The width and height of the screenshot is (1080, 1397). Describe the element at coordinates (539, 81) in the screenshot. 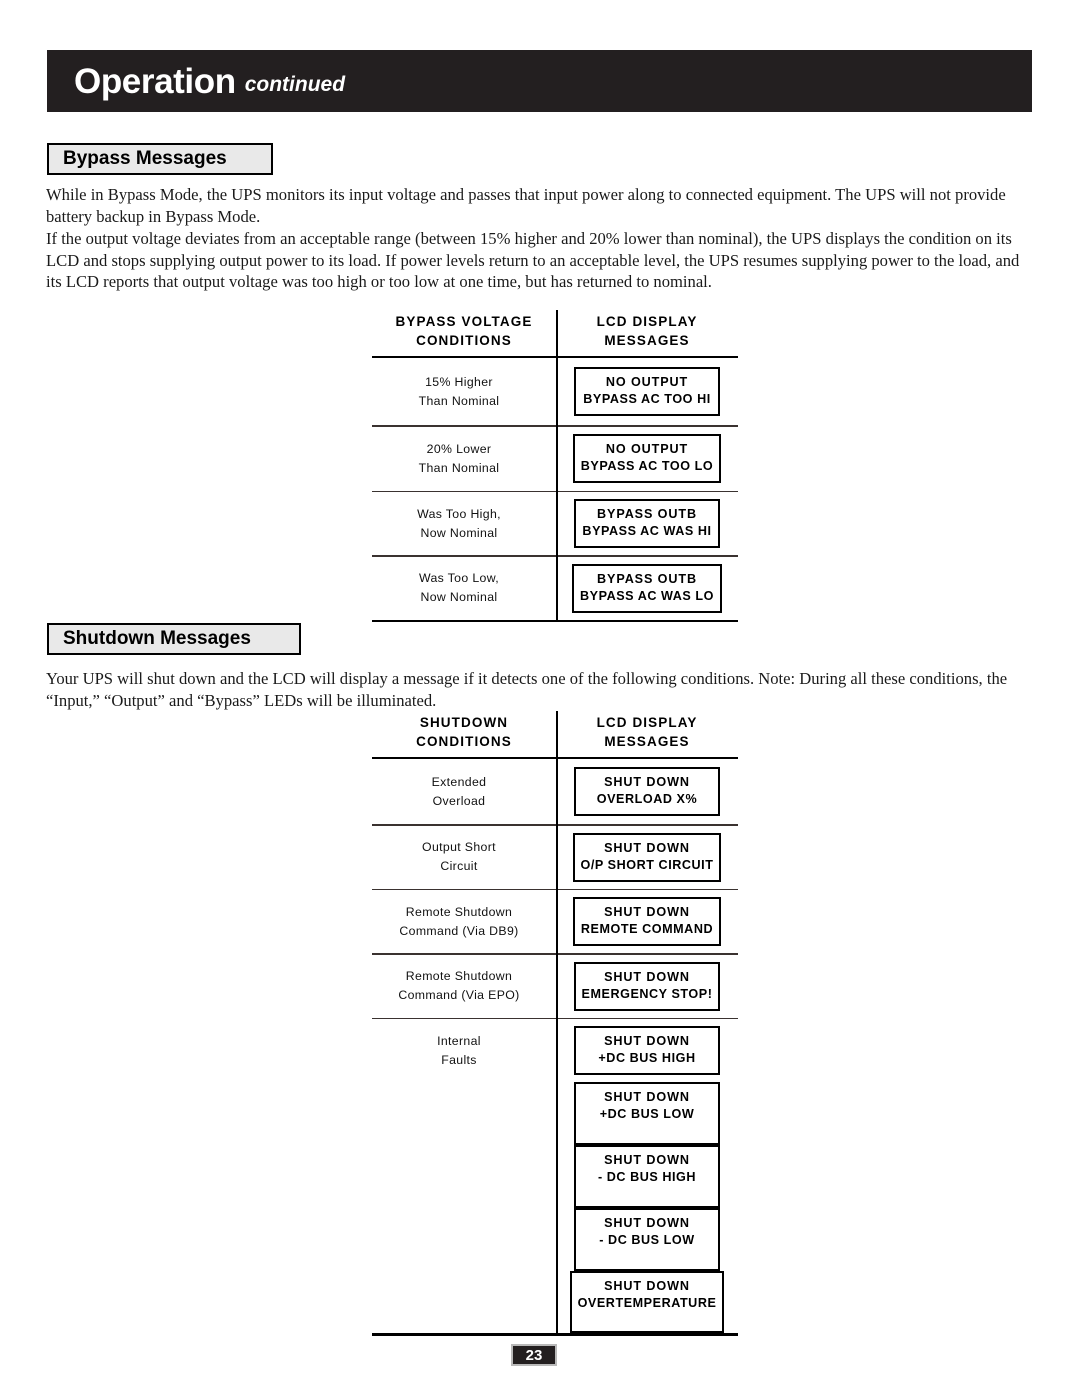

I see `page-header-banner: Operation continued` at that location.